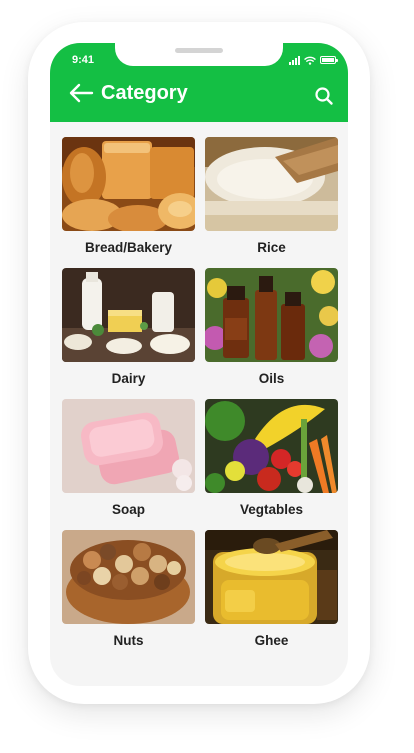  I want to click on soap-image, so click(128, 446).